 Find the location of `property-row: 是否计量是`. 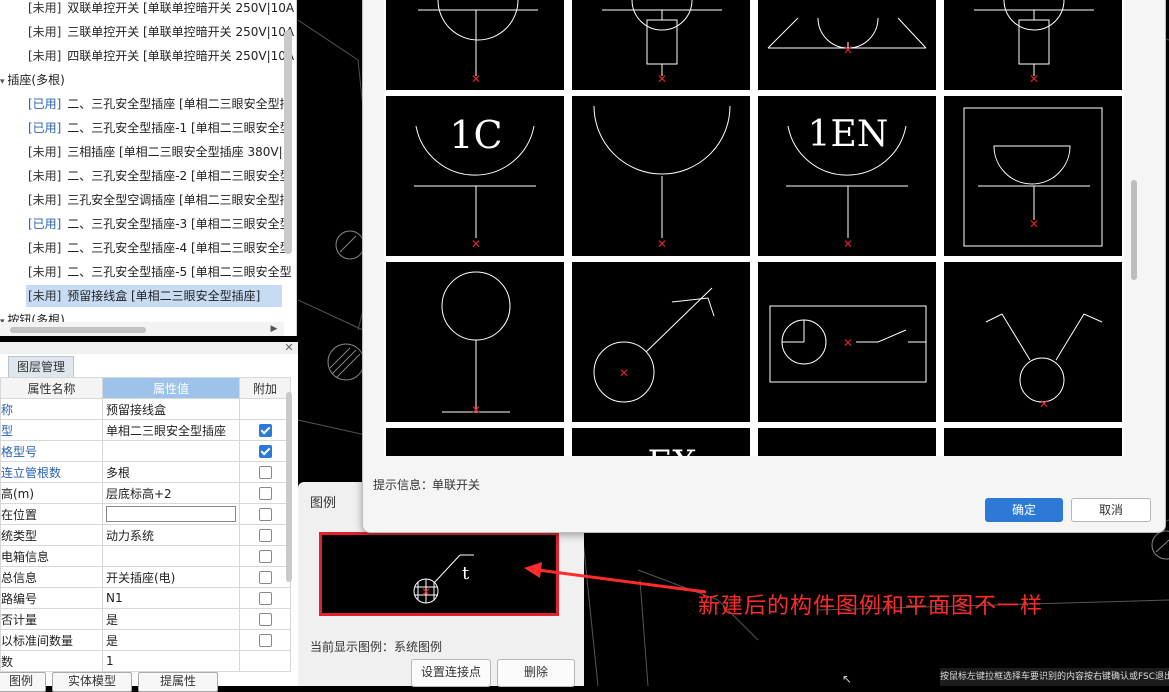

property-row: 是否计量是 is located at coordinates (145, 619).